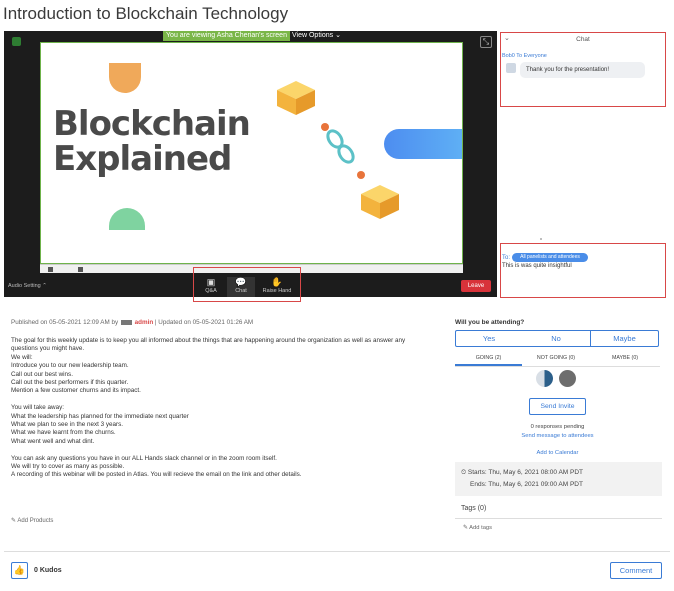 The width and height of the screenshot is (674, 591). Describe the element at coordinates (127, 219) in the screenshot. I see `green-shape` at that location.